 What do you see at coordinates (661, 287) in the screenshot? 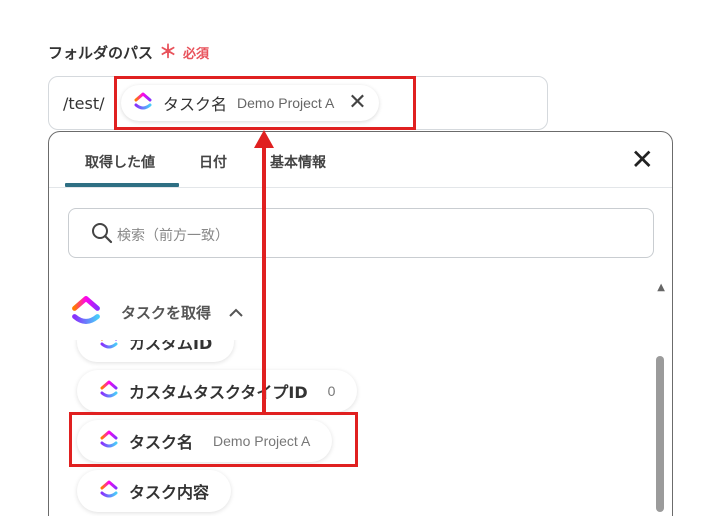
I see `scroll-up-icon: ▲` at bounding box center [661, 287].